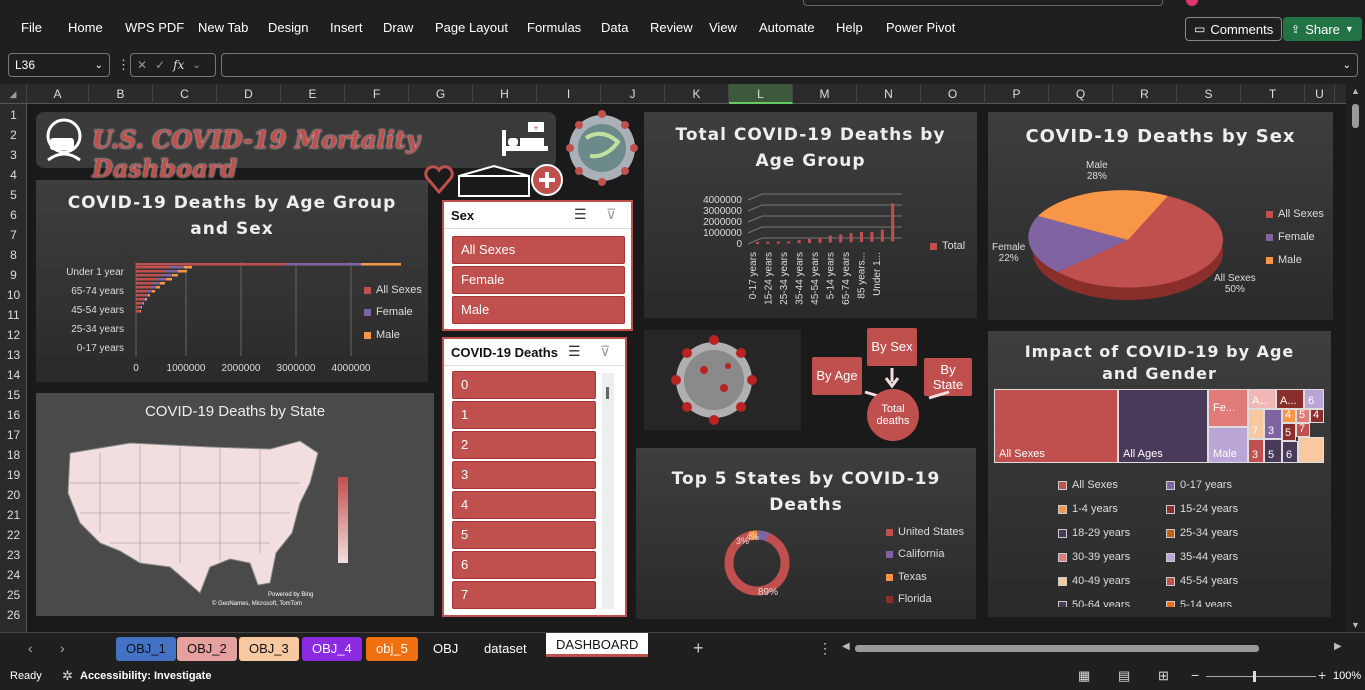 Image resolution: width=1365 pixels, height=690 pixels. Describe the element at coordinates (671, 27) in the screenshot. I see `menu-review: Review` at that location.